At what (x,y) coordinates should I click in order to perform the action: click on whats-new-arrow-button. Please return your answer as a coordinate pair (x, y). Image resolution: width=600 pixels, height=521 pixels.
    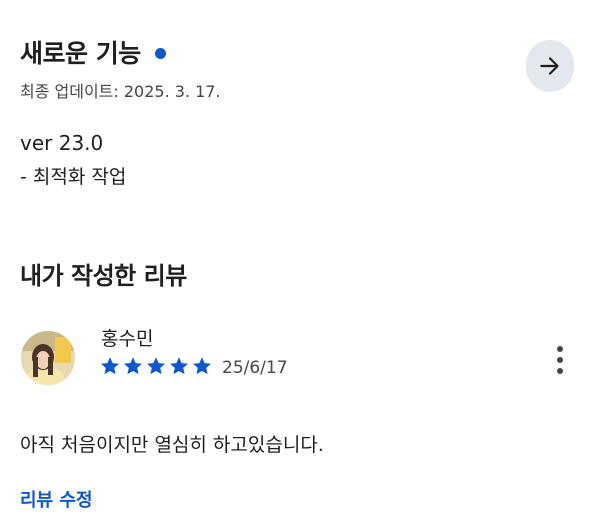
    Looking at the image, I should click on (550, 66).